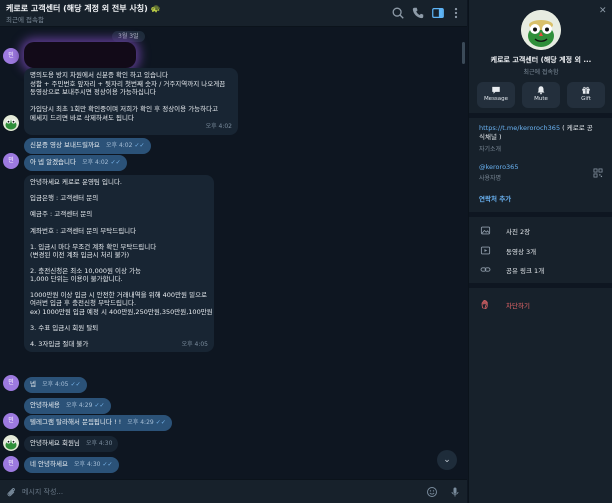  I want to click on message-time: 오후 4:05, so click(55, 384).